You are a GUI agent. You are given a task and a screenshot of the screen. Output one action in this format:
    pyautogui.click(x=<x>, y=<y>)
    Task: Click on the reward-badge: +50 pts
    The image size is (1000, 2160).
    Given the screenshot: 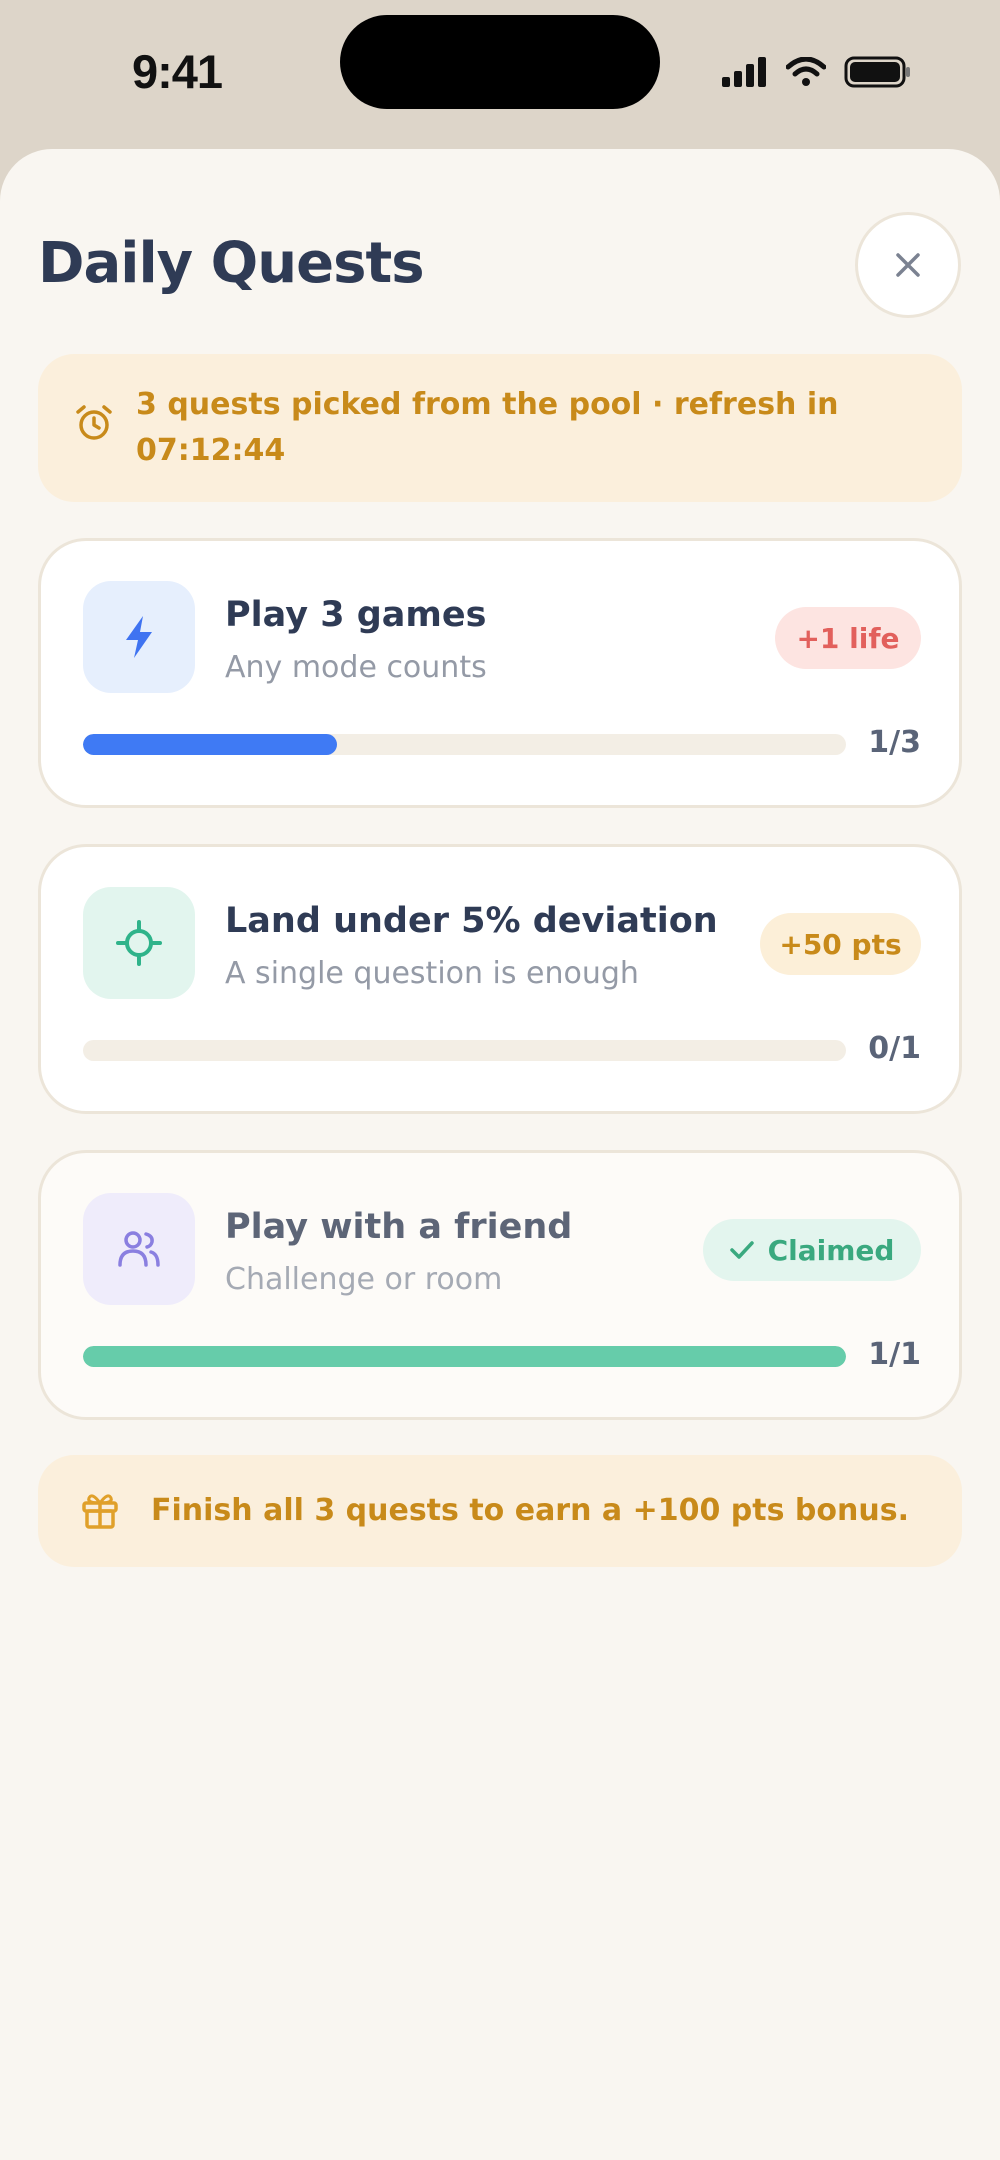 What is the action you would take?
    pyautogui.click(x=840, y=944)
    